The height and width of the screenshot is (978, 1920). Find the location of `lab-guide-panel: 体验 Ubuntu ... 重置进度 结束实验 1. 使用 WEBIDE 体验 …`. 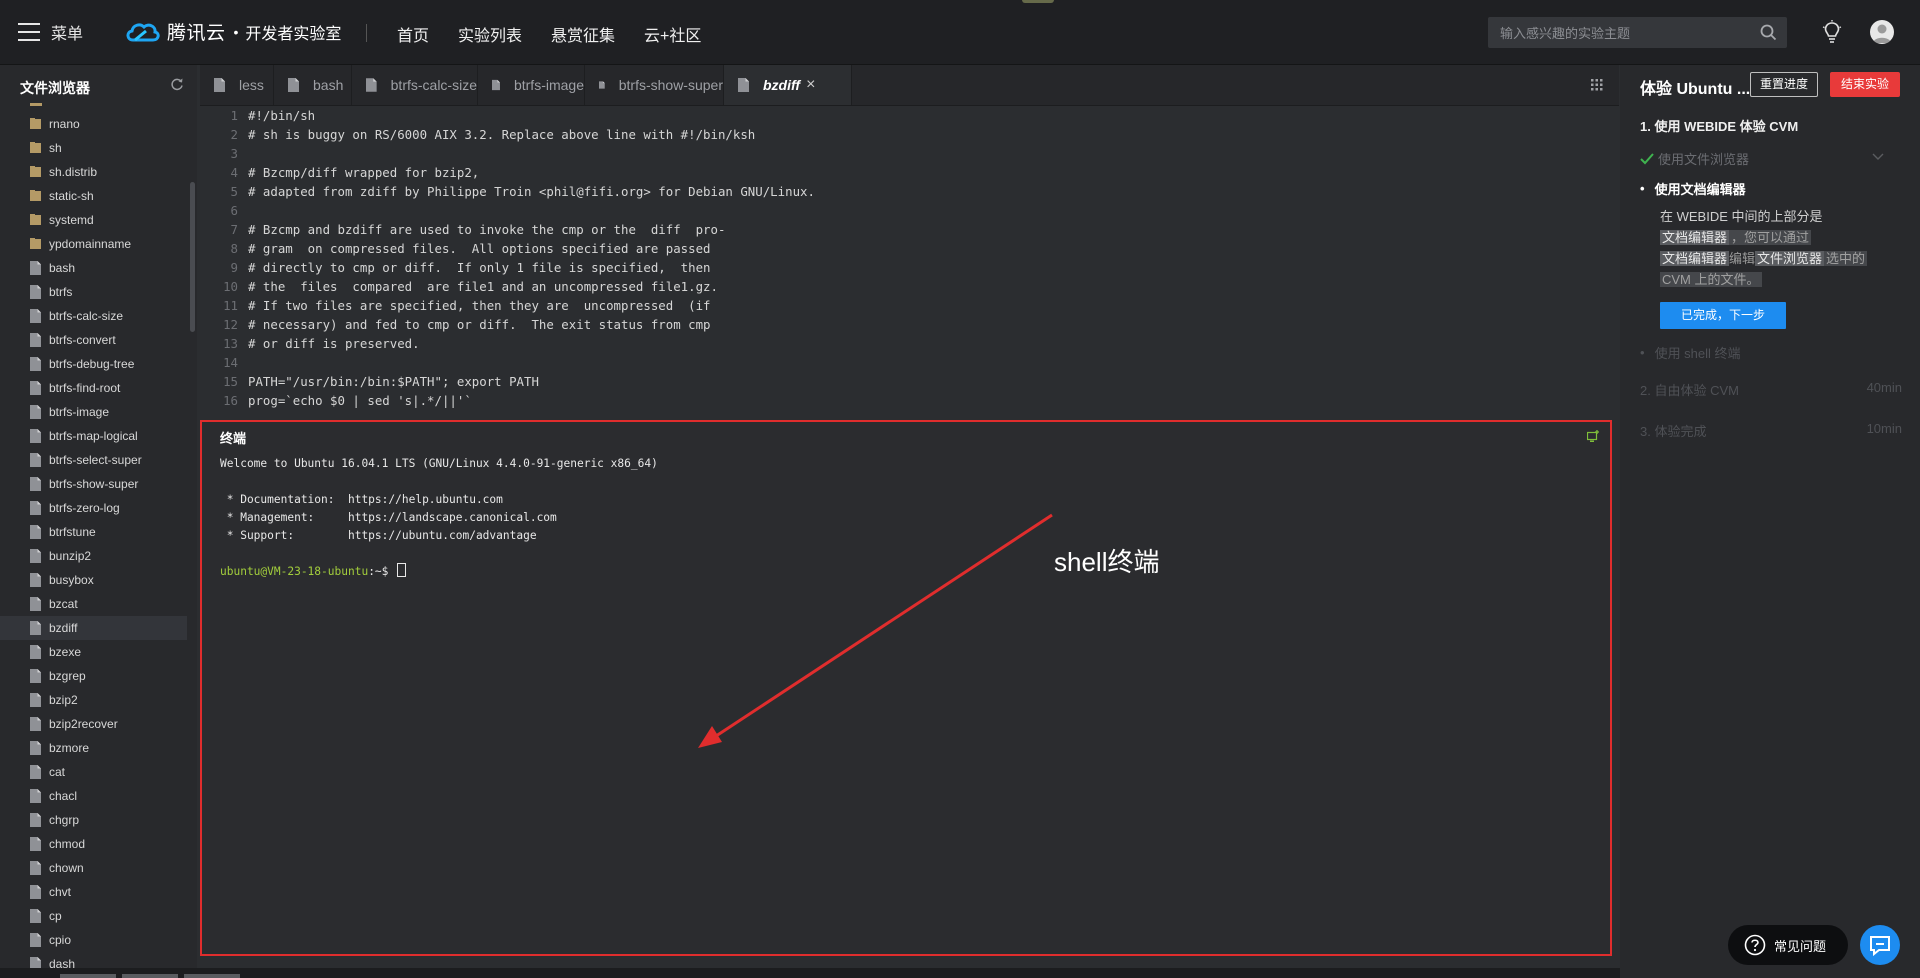

lab-guide-panel: 体验 Ubuntu ... 重置进度 结束实验 1. 使用 WEBIDE 体验 … is located at coordinates (1770, 521).